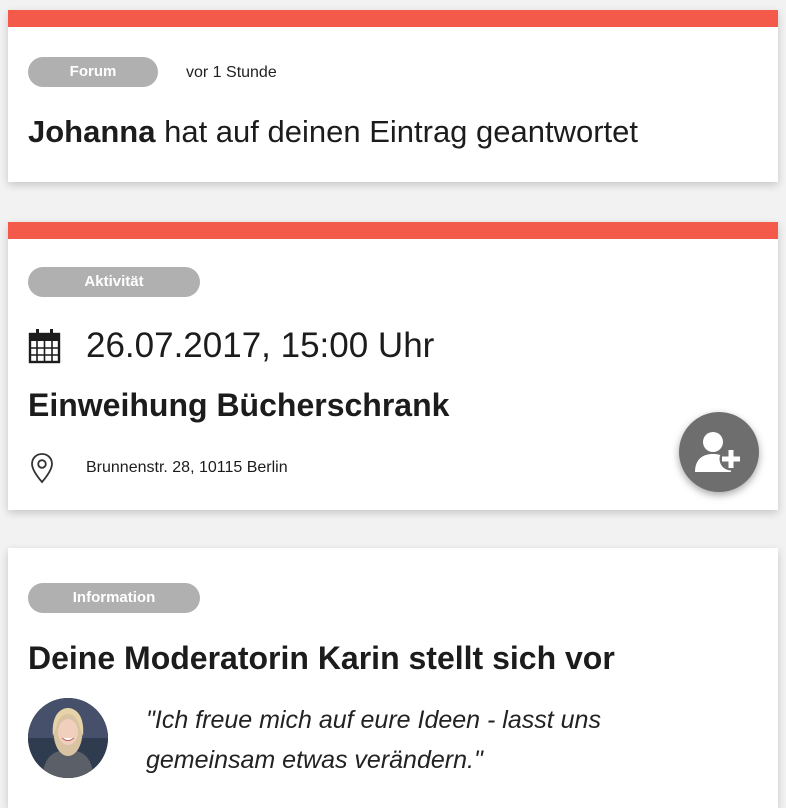 The height and width of the screenshot is (808, 786). Describe the element at coordinates (239, 405) in the screenshot. I see `event-title: Einweihung Bücherschrank` at that location.